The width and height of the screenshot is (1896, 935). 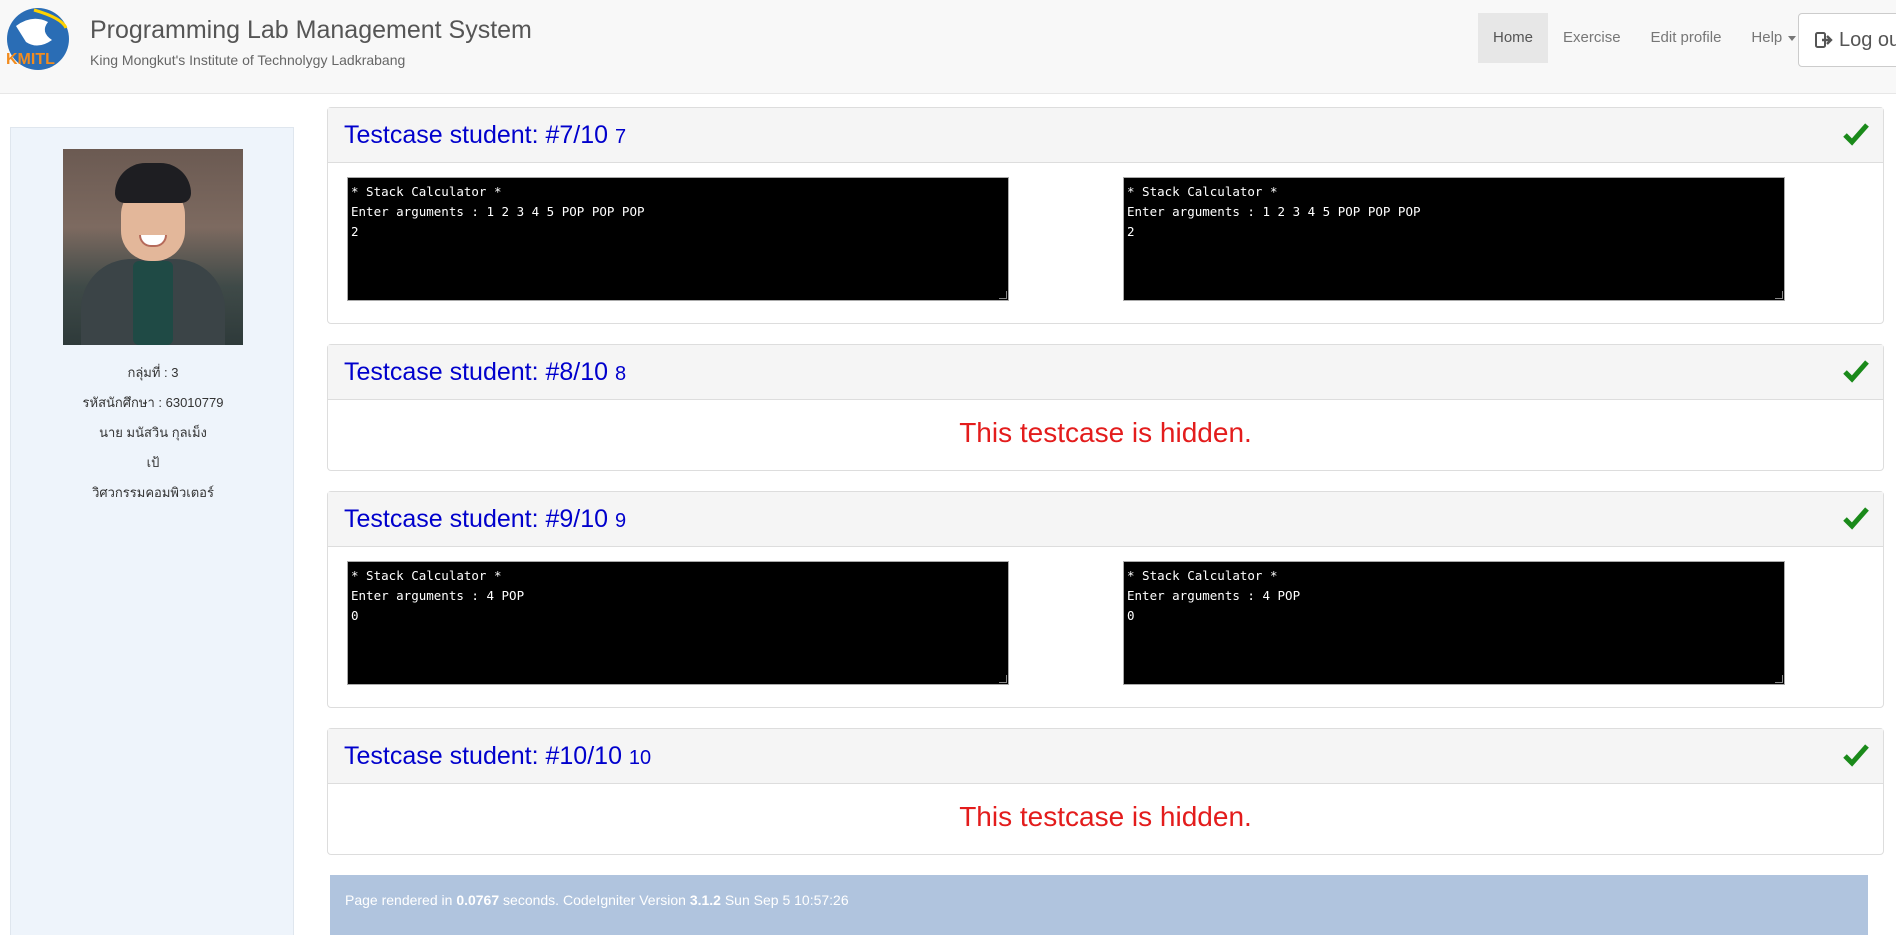 What do you see at coordinates (485, 135) in the screenshot?
I see `testcase-title: Testcase student: #7/10 7` at bounding box center [485, 135].